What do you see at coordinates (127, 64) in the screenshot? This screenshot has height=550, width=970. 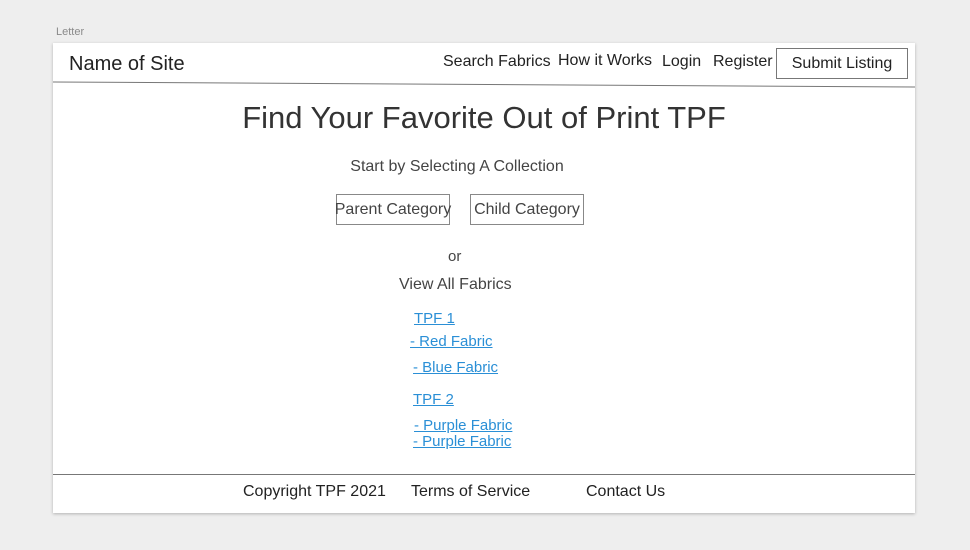 I see `site-name: Name of Site` at bounding box center [127, 64].